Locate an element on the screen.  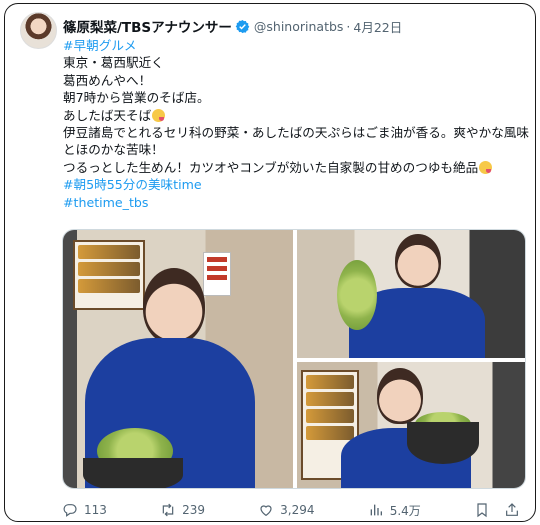
retweet-count: 239 is located at coordinates (193, 510).